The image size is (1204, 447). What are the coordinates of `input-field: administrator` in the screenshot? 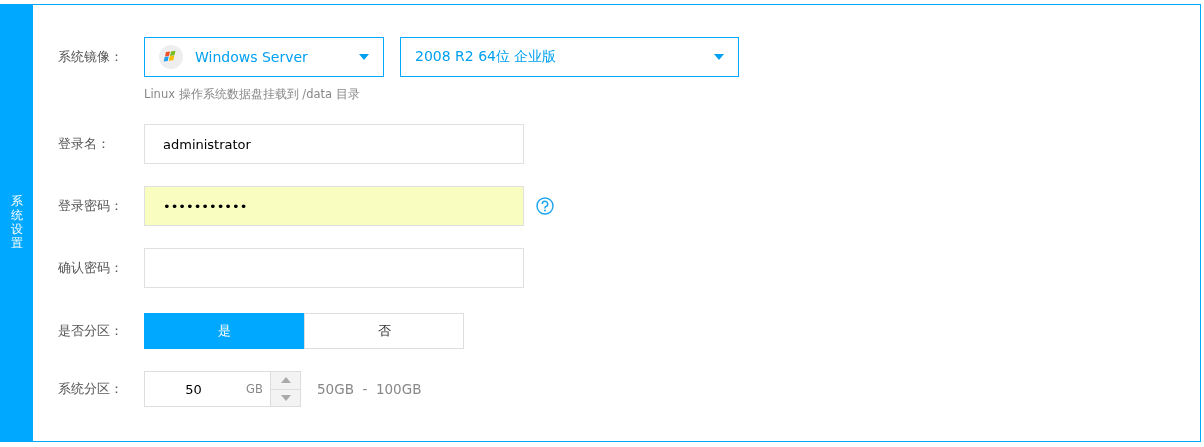 It's located at (334, 144).